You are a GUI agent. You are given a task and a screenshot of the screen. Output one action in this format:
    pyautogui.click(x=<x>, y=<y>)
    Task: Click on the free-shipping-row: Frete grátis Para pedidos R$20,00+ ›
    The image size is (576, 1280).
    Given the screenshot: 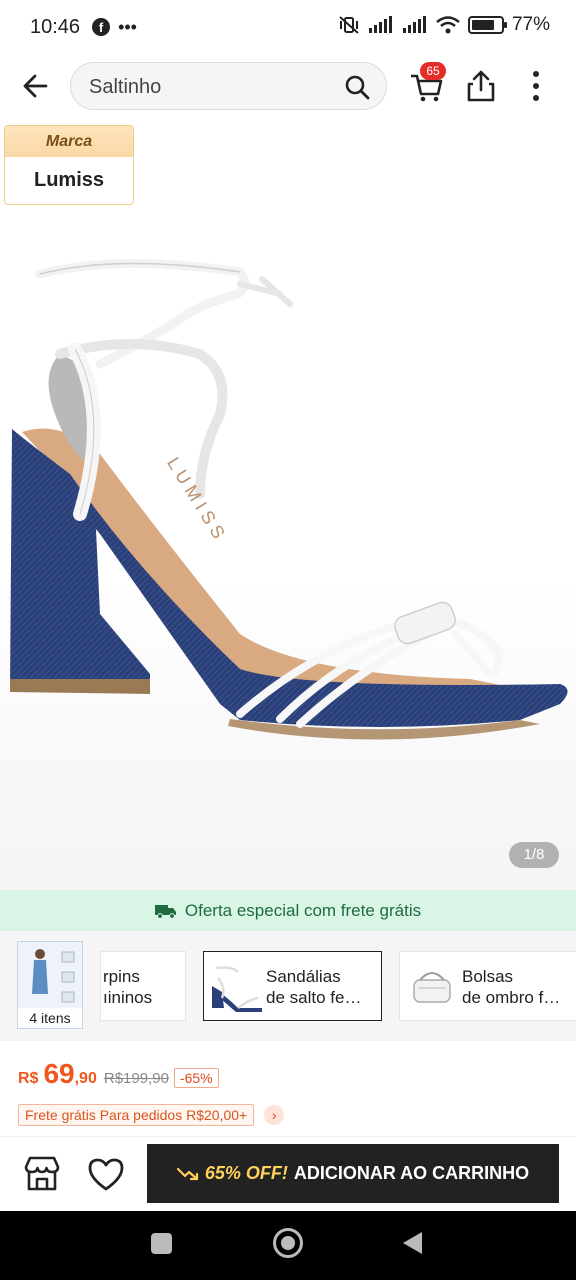 What is the action you would take?
    pyautogui.click(x=151, y=1115)
    